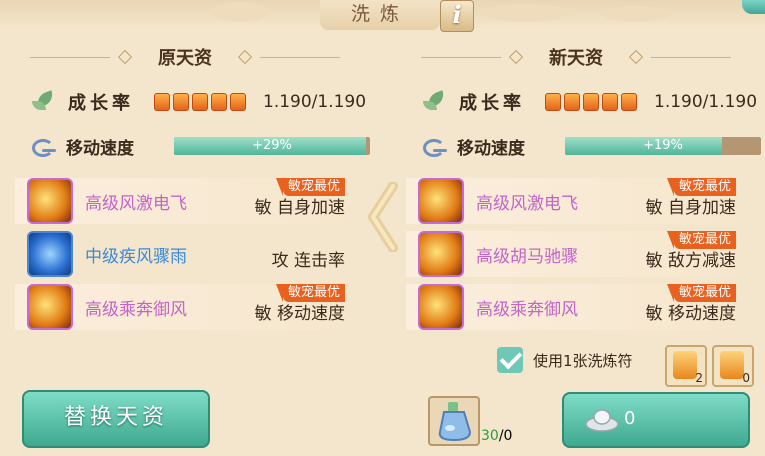 The image size is (765, 456). What do you see at coordinates (527, 256) in the screenshot?
I see `skill-name: 高级胡马驰骤` at bounding box center [527, 256].